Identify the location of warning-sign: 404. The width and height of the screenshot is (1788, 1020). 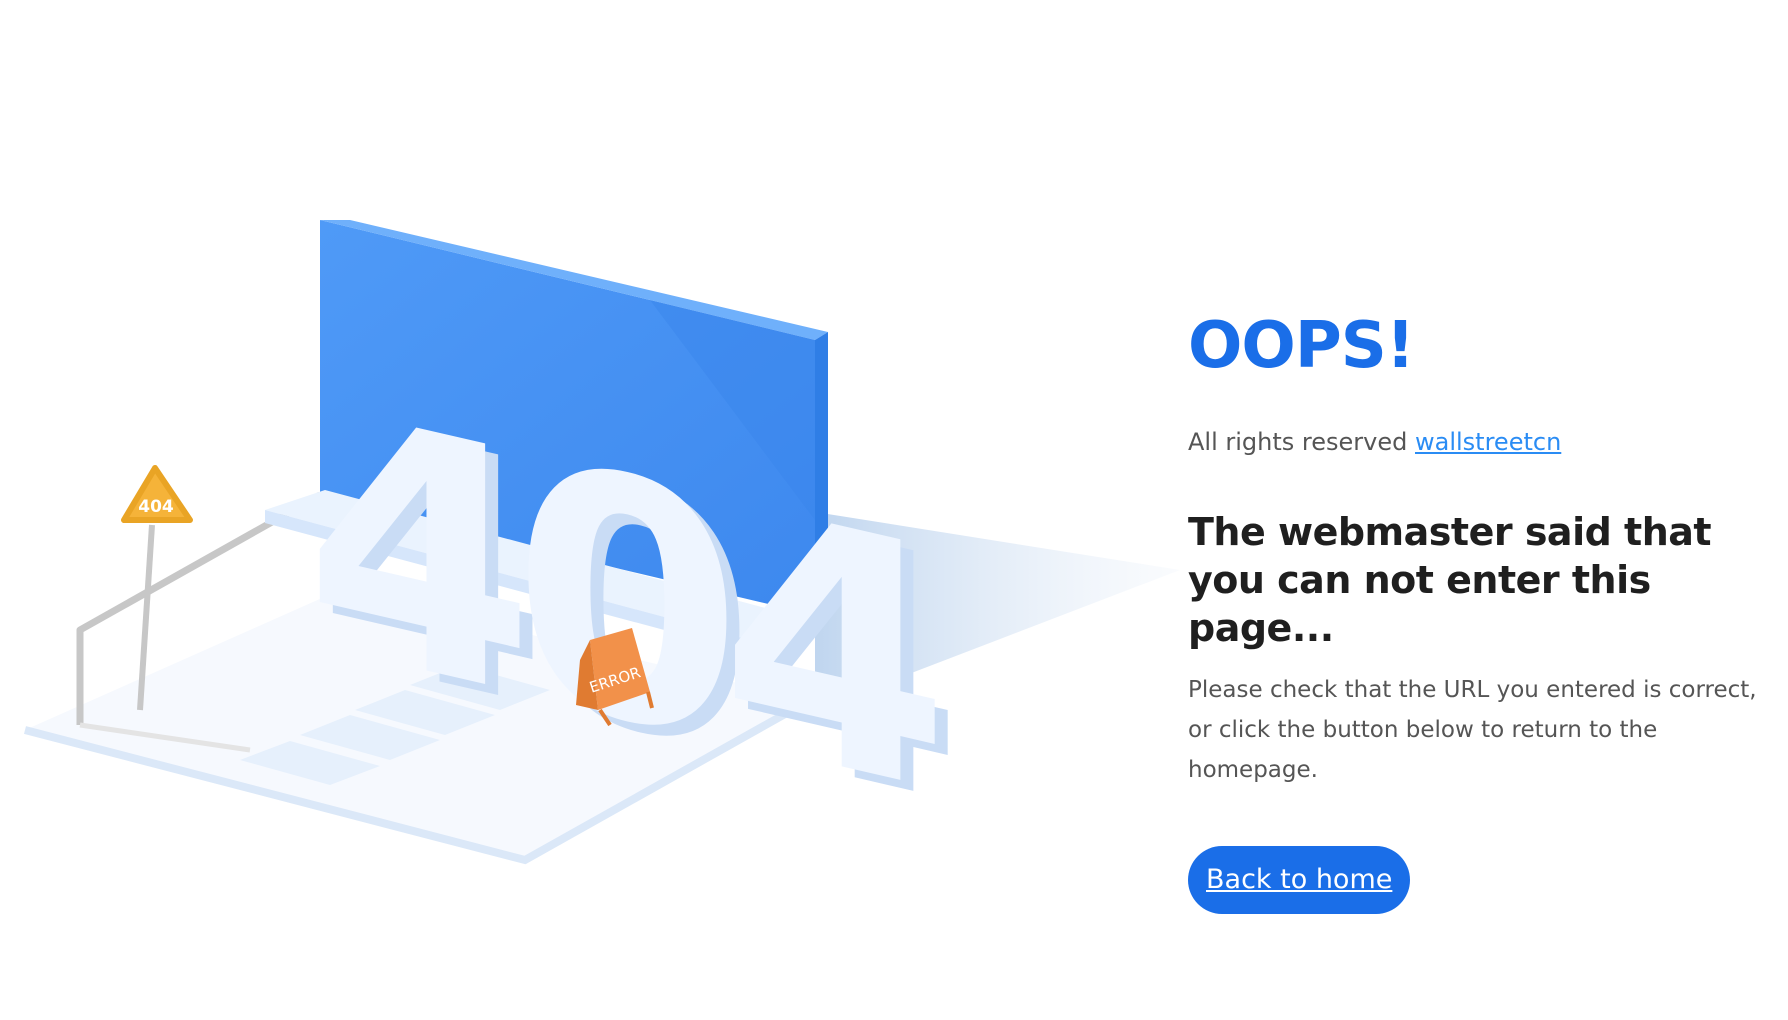
(157, 494).